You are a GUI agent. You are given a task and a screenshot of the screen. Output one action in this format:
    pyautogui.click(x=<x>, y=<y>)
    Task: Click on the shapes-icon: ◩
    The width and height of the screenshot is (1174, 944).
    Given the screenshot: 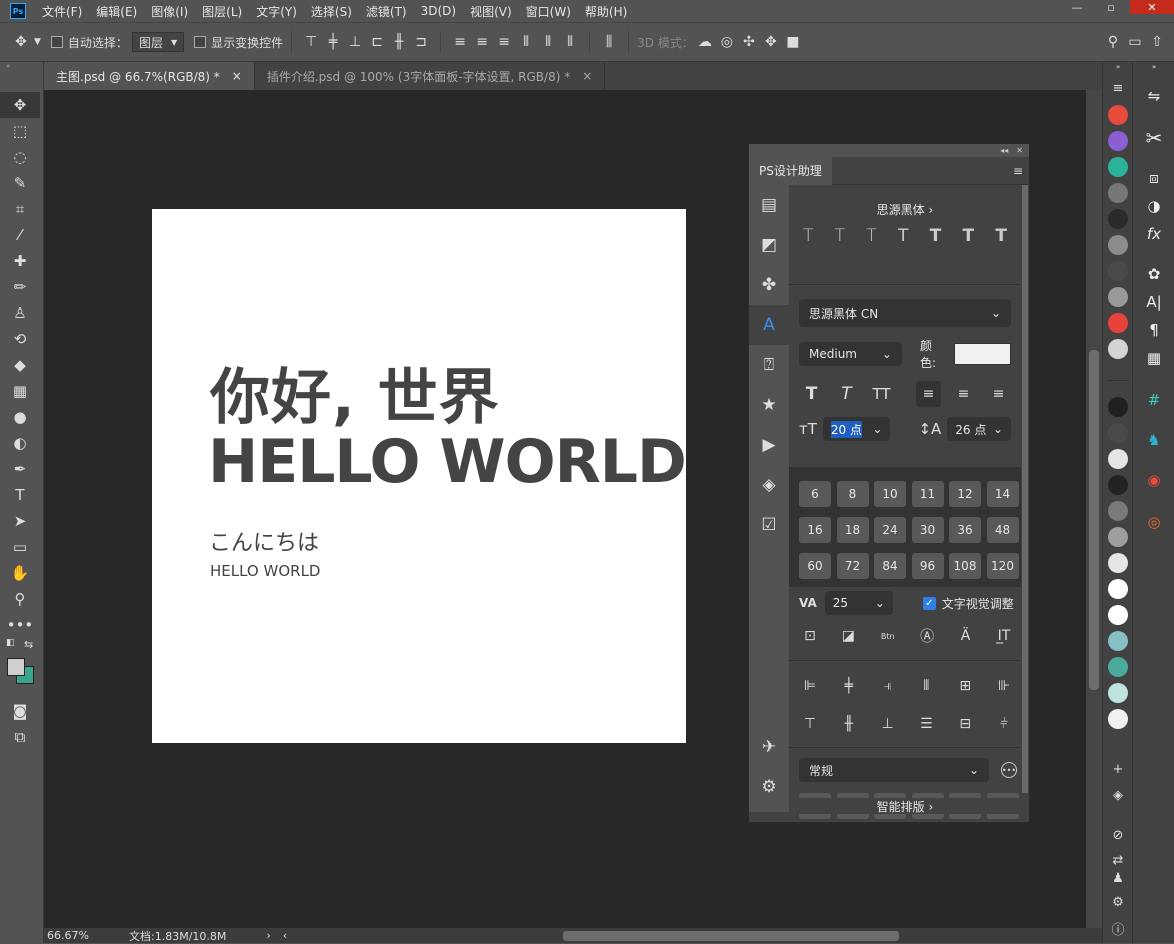 What is the action you would take?
    pyautogui.click(x=769, y=245)
    